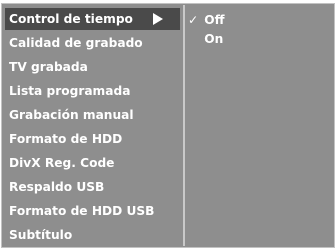  Describe the element at coordinates (158, 19) in the screenshot. I see `triangle-right-icon` at that location.